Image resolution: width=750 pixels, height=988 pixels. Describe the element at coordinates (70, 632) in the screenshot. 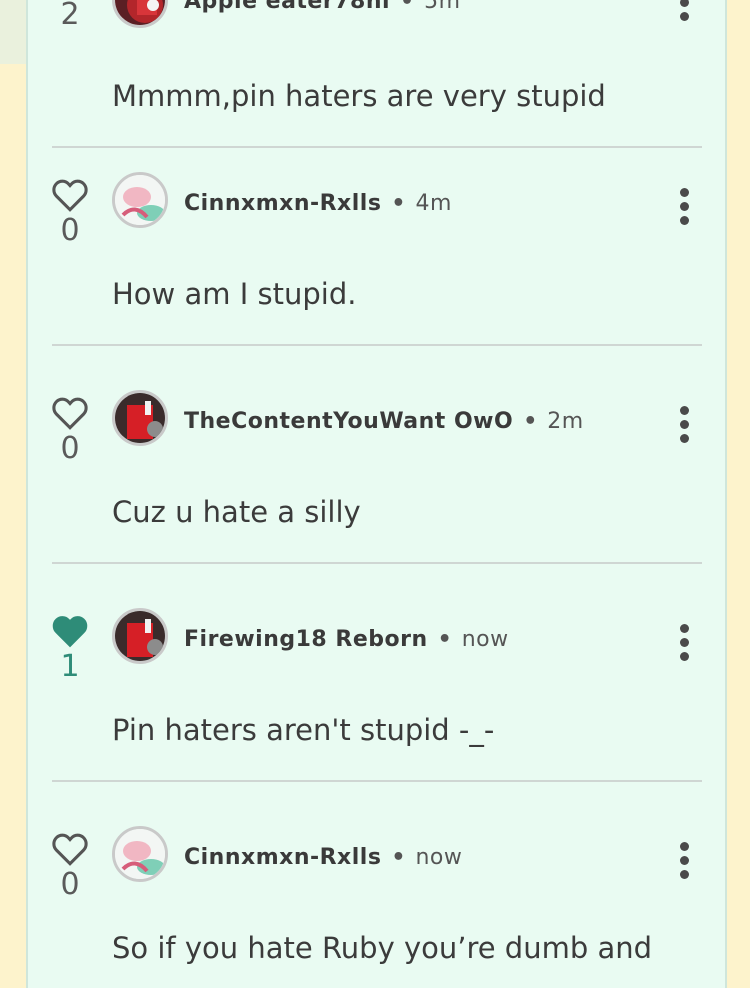

I see `heart-filled-icon` at that location.